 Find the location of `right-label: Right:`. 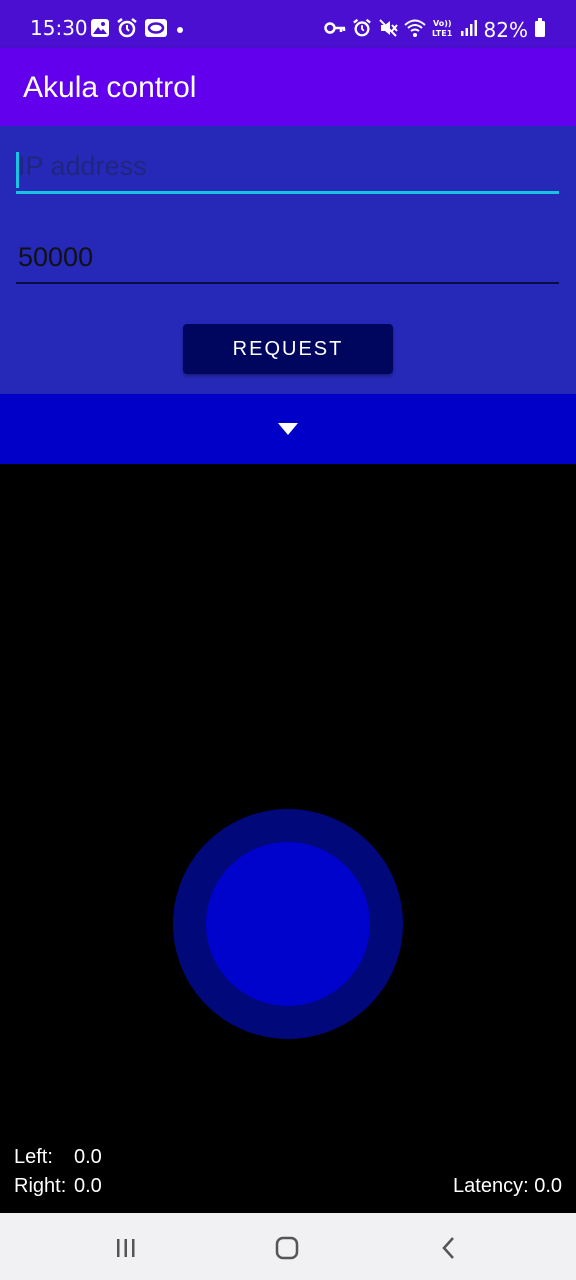

right-label: Right: is located at coordinates (40, 1186).